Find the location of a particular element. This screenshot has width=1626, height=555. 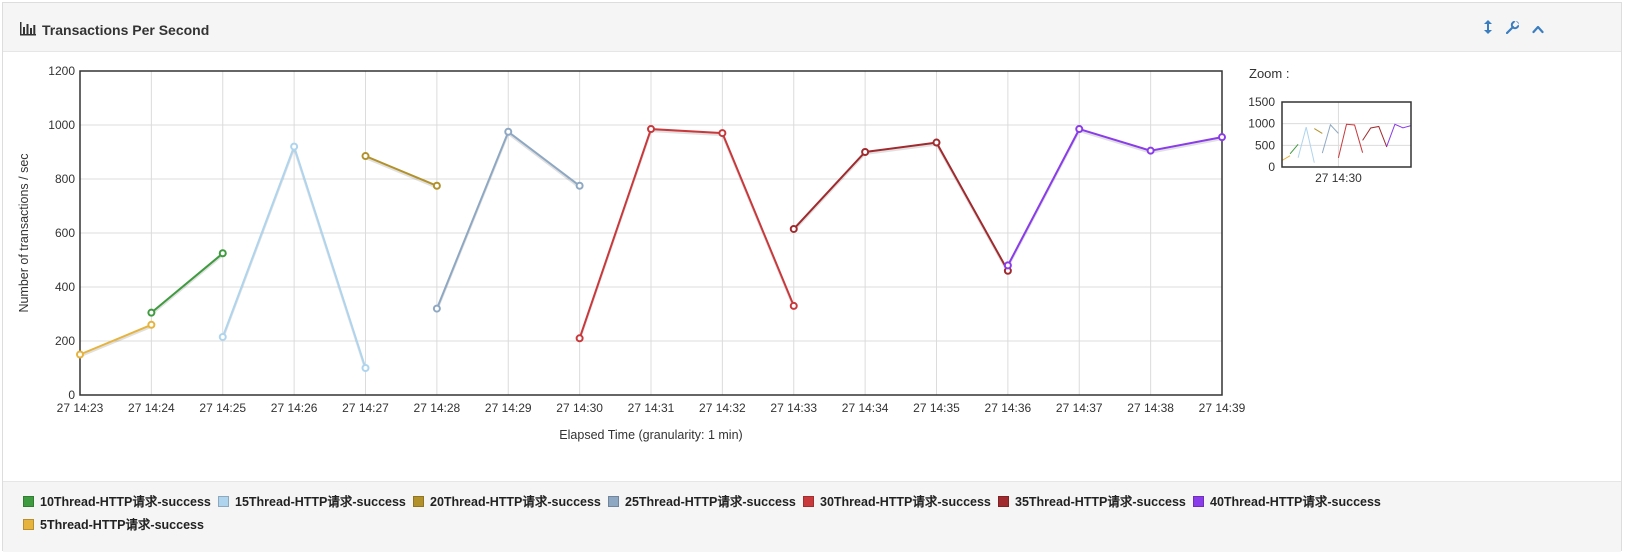

zoom-label: Zoom : is located at coordinates (1269, 73).